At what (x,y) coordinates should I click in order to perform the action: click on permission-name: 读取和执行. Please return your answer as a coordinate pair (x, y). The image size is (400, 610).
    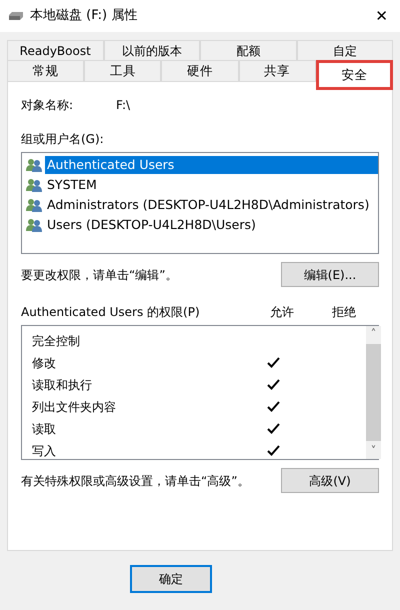
    Looking at the image, I should click on (62, 385).